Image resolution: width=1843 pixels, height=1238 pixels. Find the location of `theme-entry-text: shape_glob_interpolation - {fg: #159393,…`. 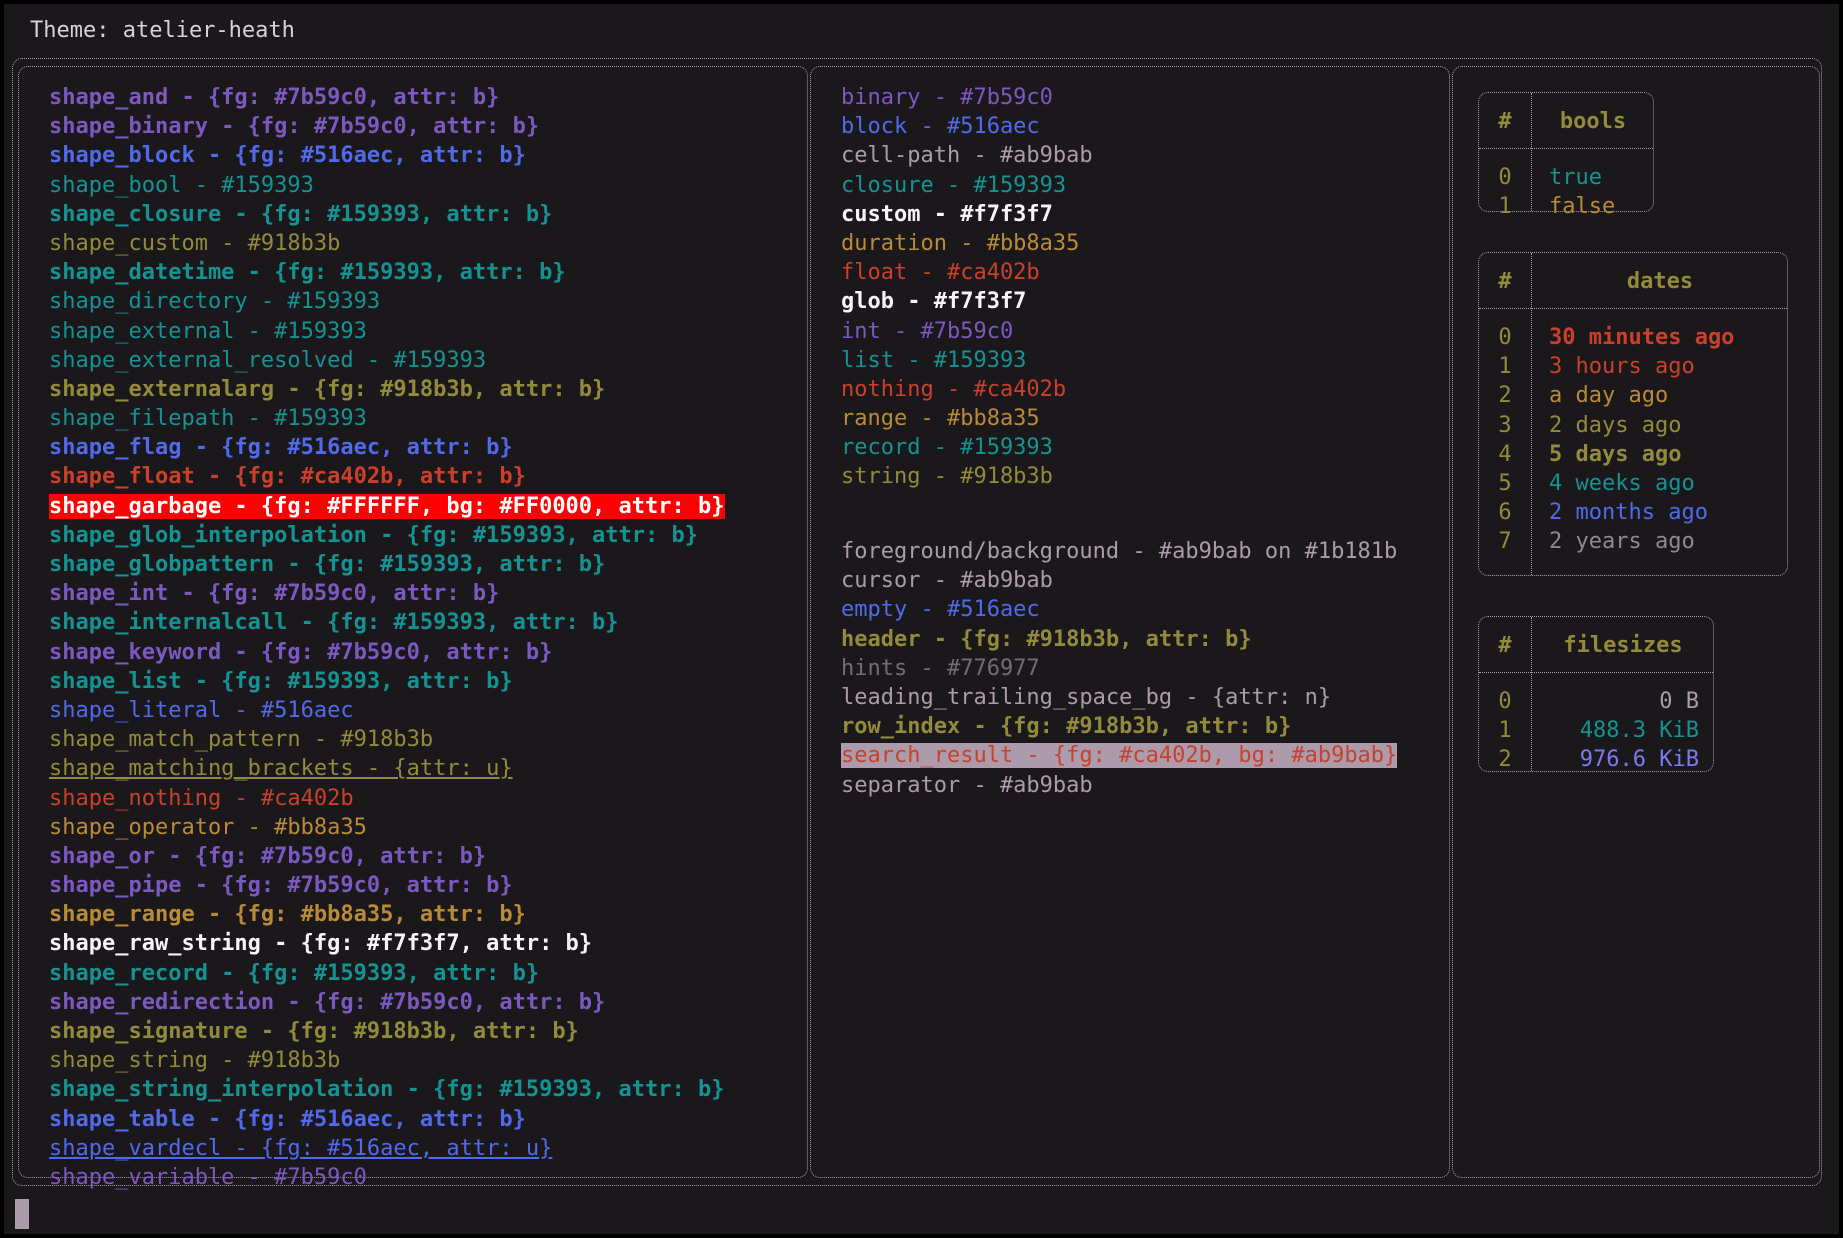

theme-entry-text: shape_glob_interpolation - {fg: #159393,… is located at coordinates (374, 535).